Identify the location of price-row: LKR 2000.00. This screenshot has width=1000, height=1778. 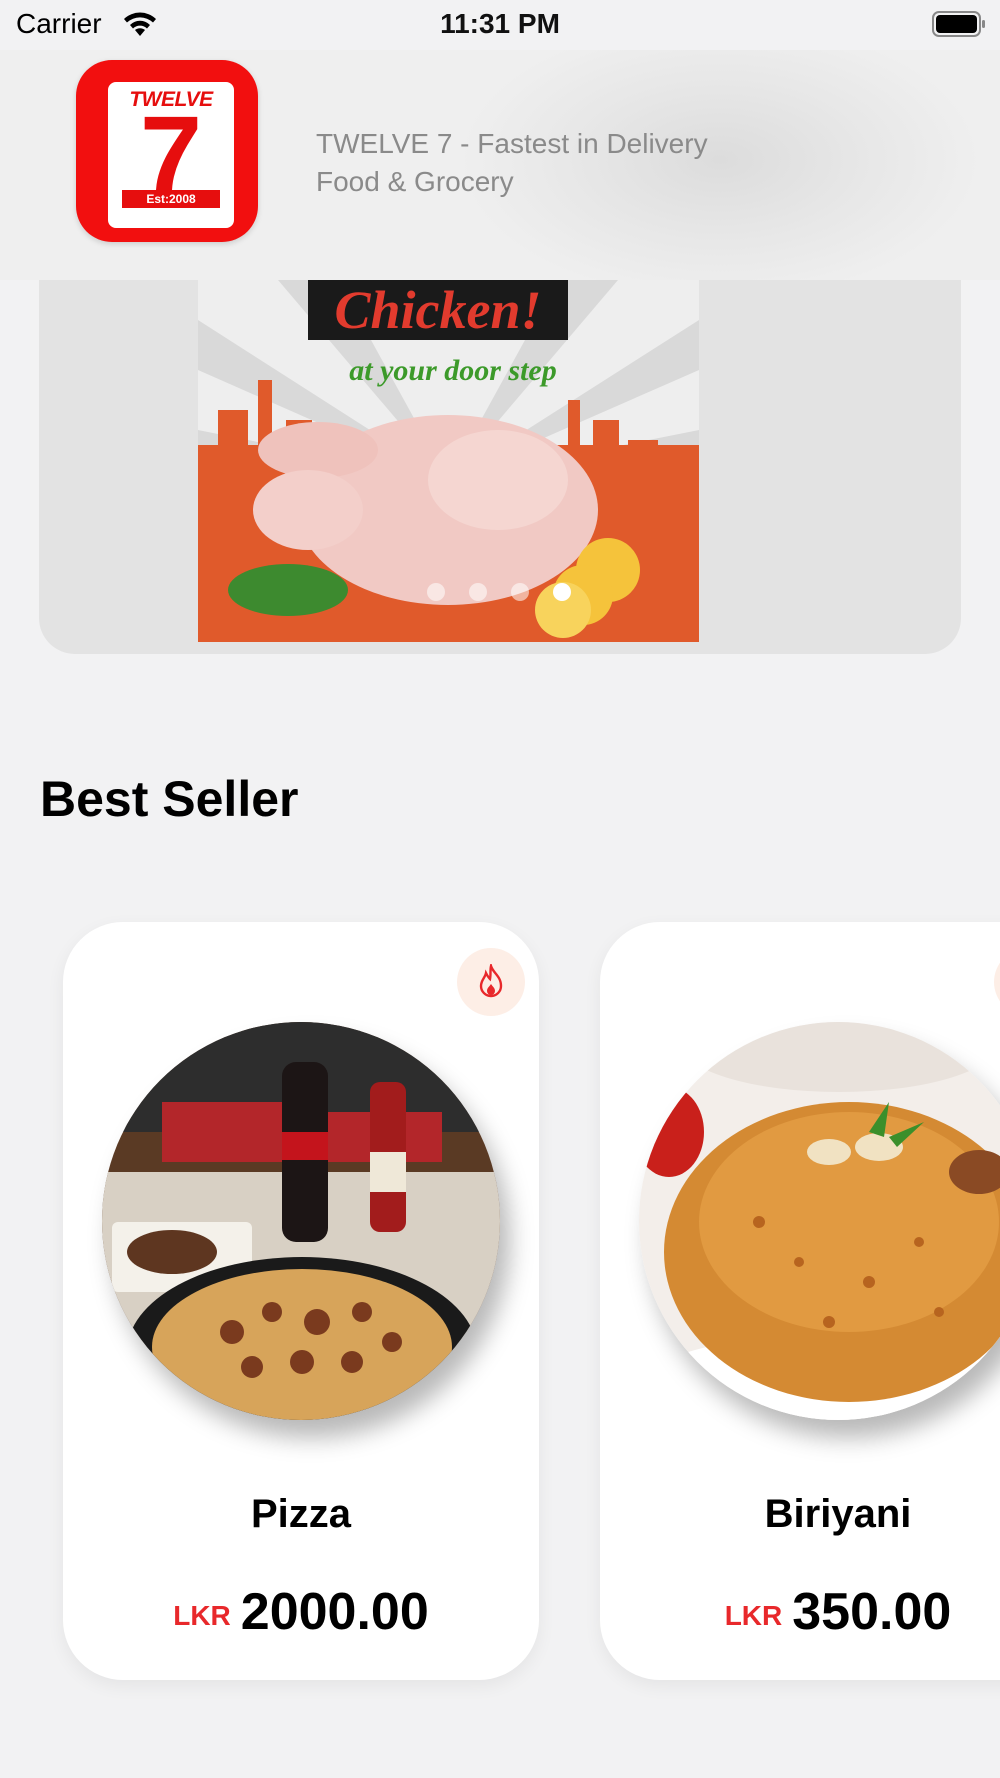
(301, 1612).